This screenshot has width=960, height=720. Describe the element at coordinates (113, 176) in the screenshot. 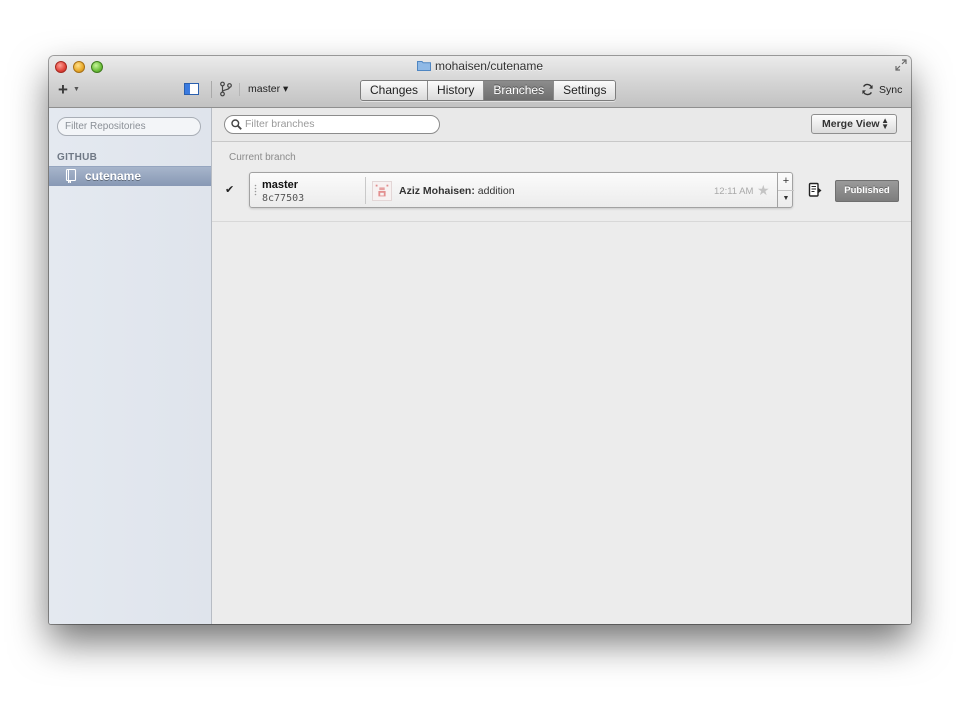

I see `sidebar-item-label: cutename` at that location.